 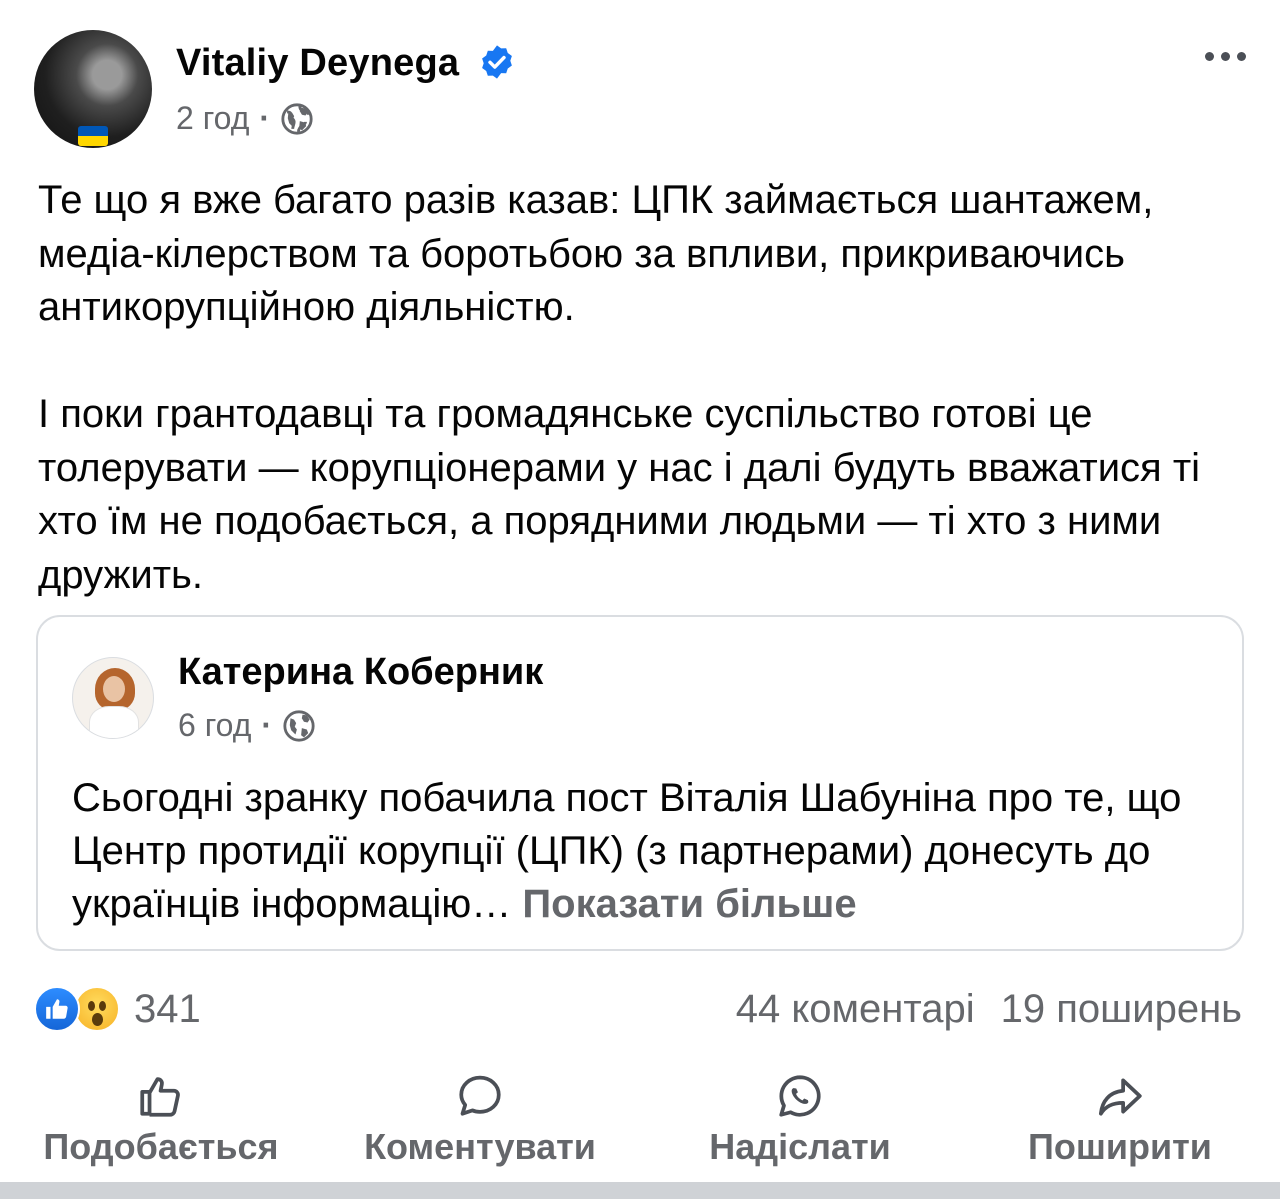 What do you see at coordinates (640, 1190) in the screenshot?
I see `bottom-divider` at bounding box center [640, 1190].